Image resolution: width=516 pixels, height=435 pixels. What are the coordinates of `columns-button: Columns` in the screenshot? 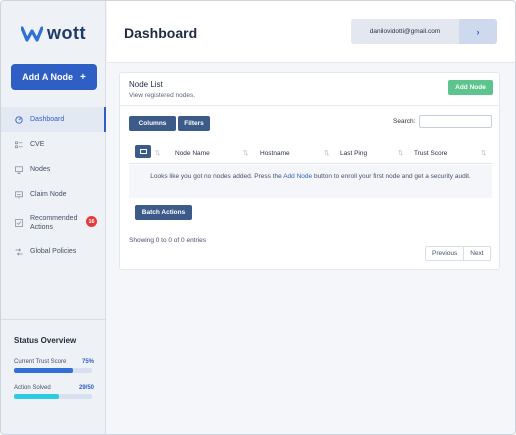 It's located at (152, 123).